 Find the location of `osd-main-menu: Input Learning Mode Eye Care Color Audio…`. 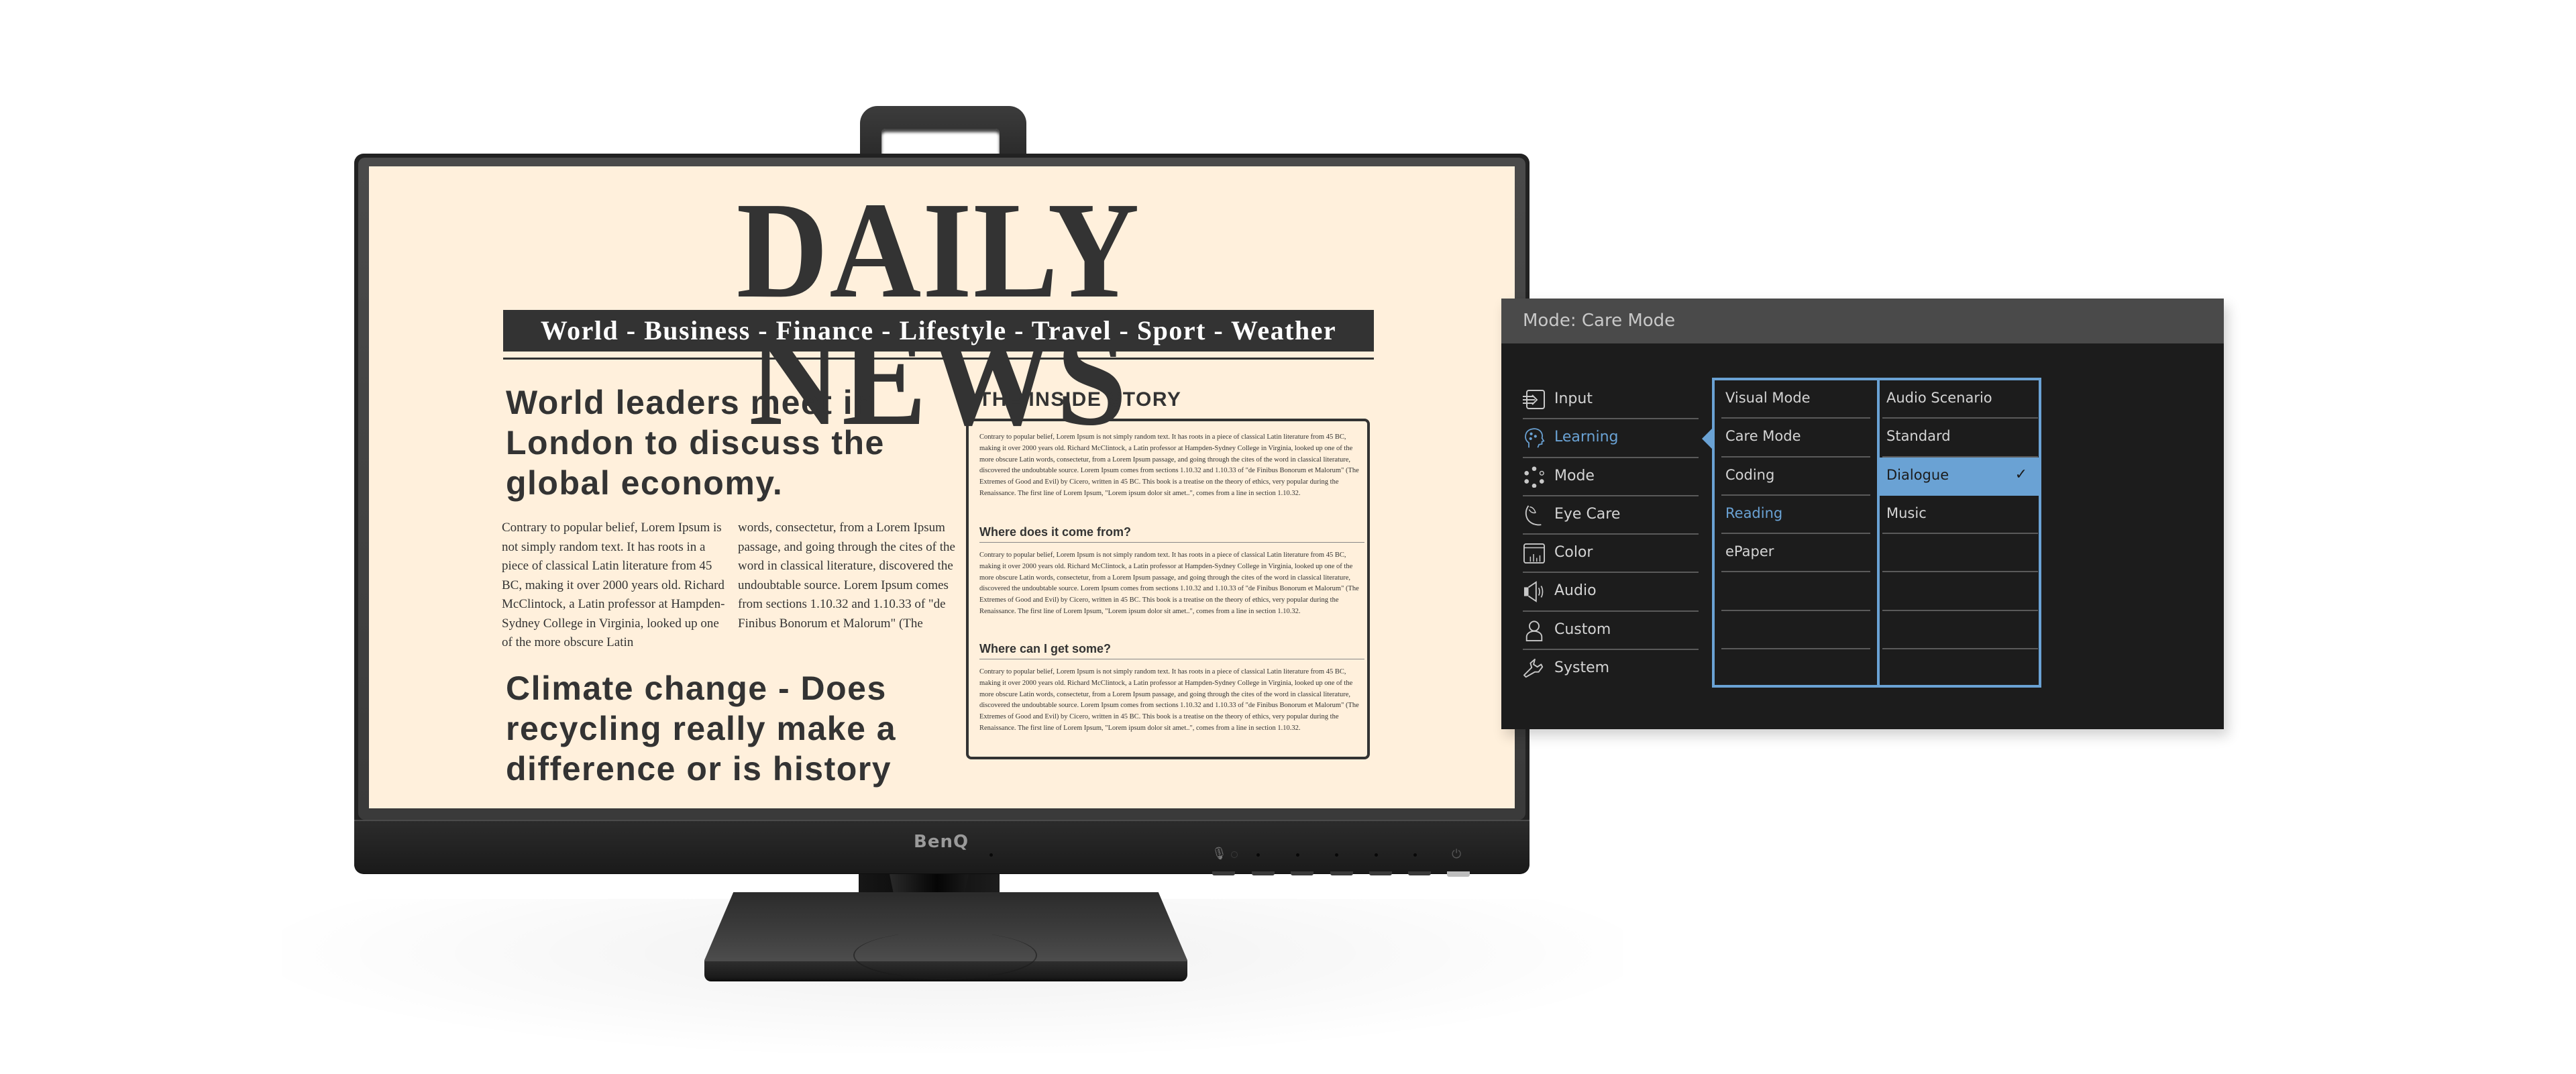

osd-main-menu: Input Learning Mode Eye Care Color Audio… is located at coordinates (1611, 534).